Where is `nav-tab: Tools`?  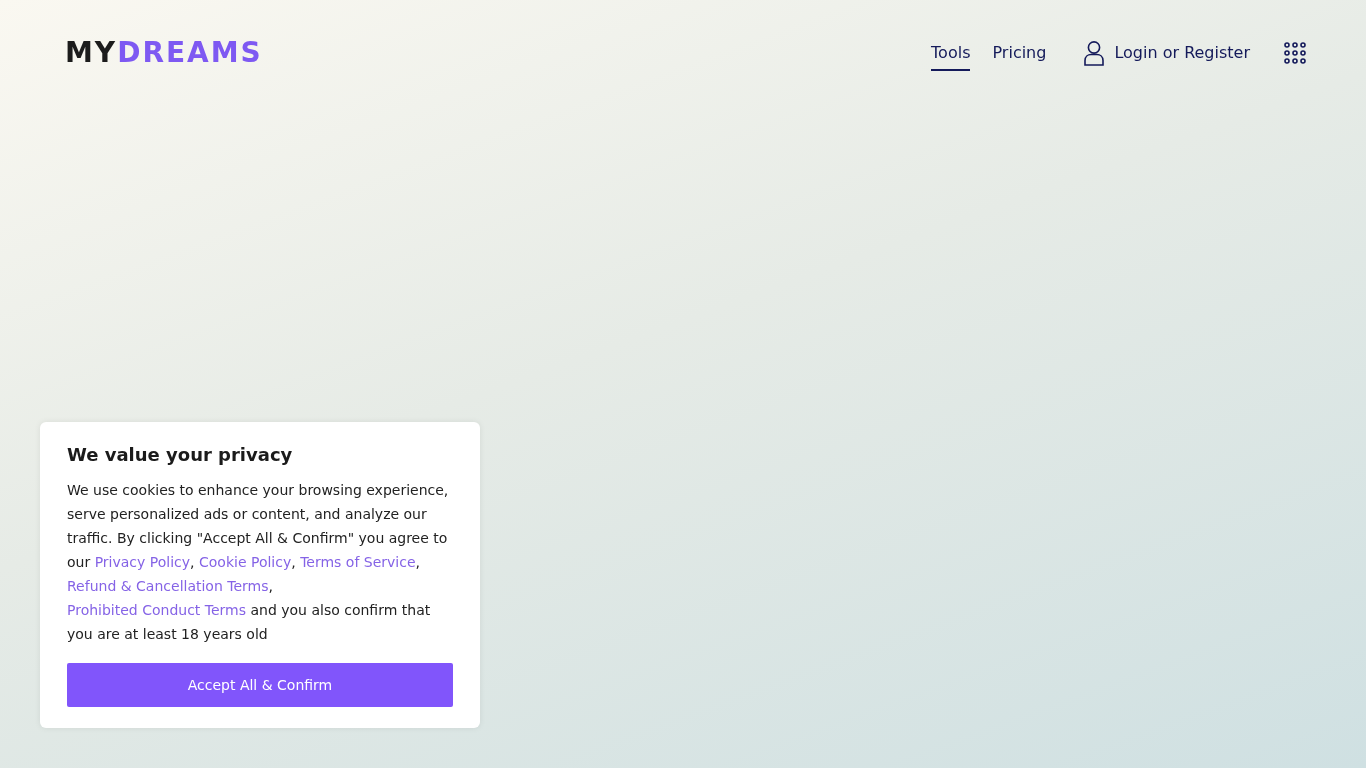
nav-tab: Tools is located at coordinates (951, 53).